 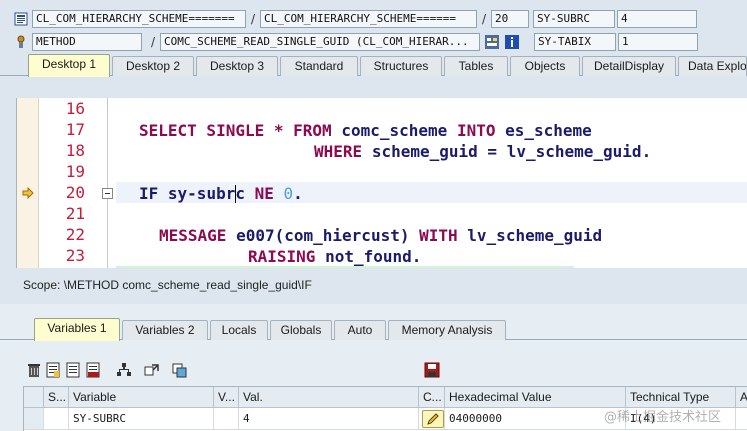 What do you see at coordinates (535, 419) in the screenshot?
I see `hex-value-cell: 04000000` at bounding box center [535, 419].